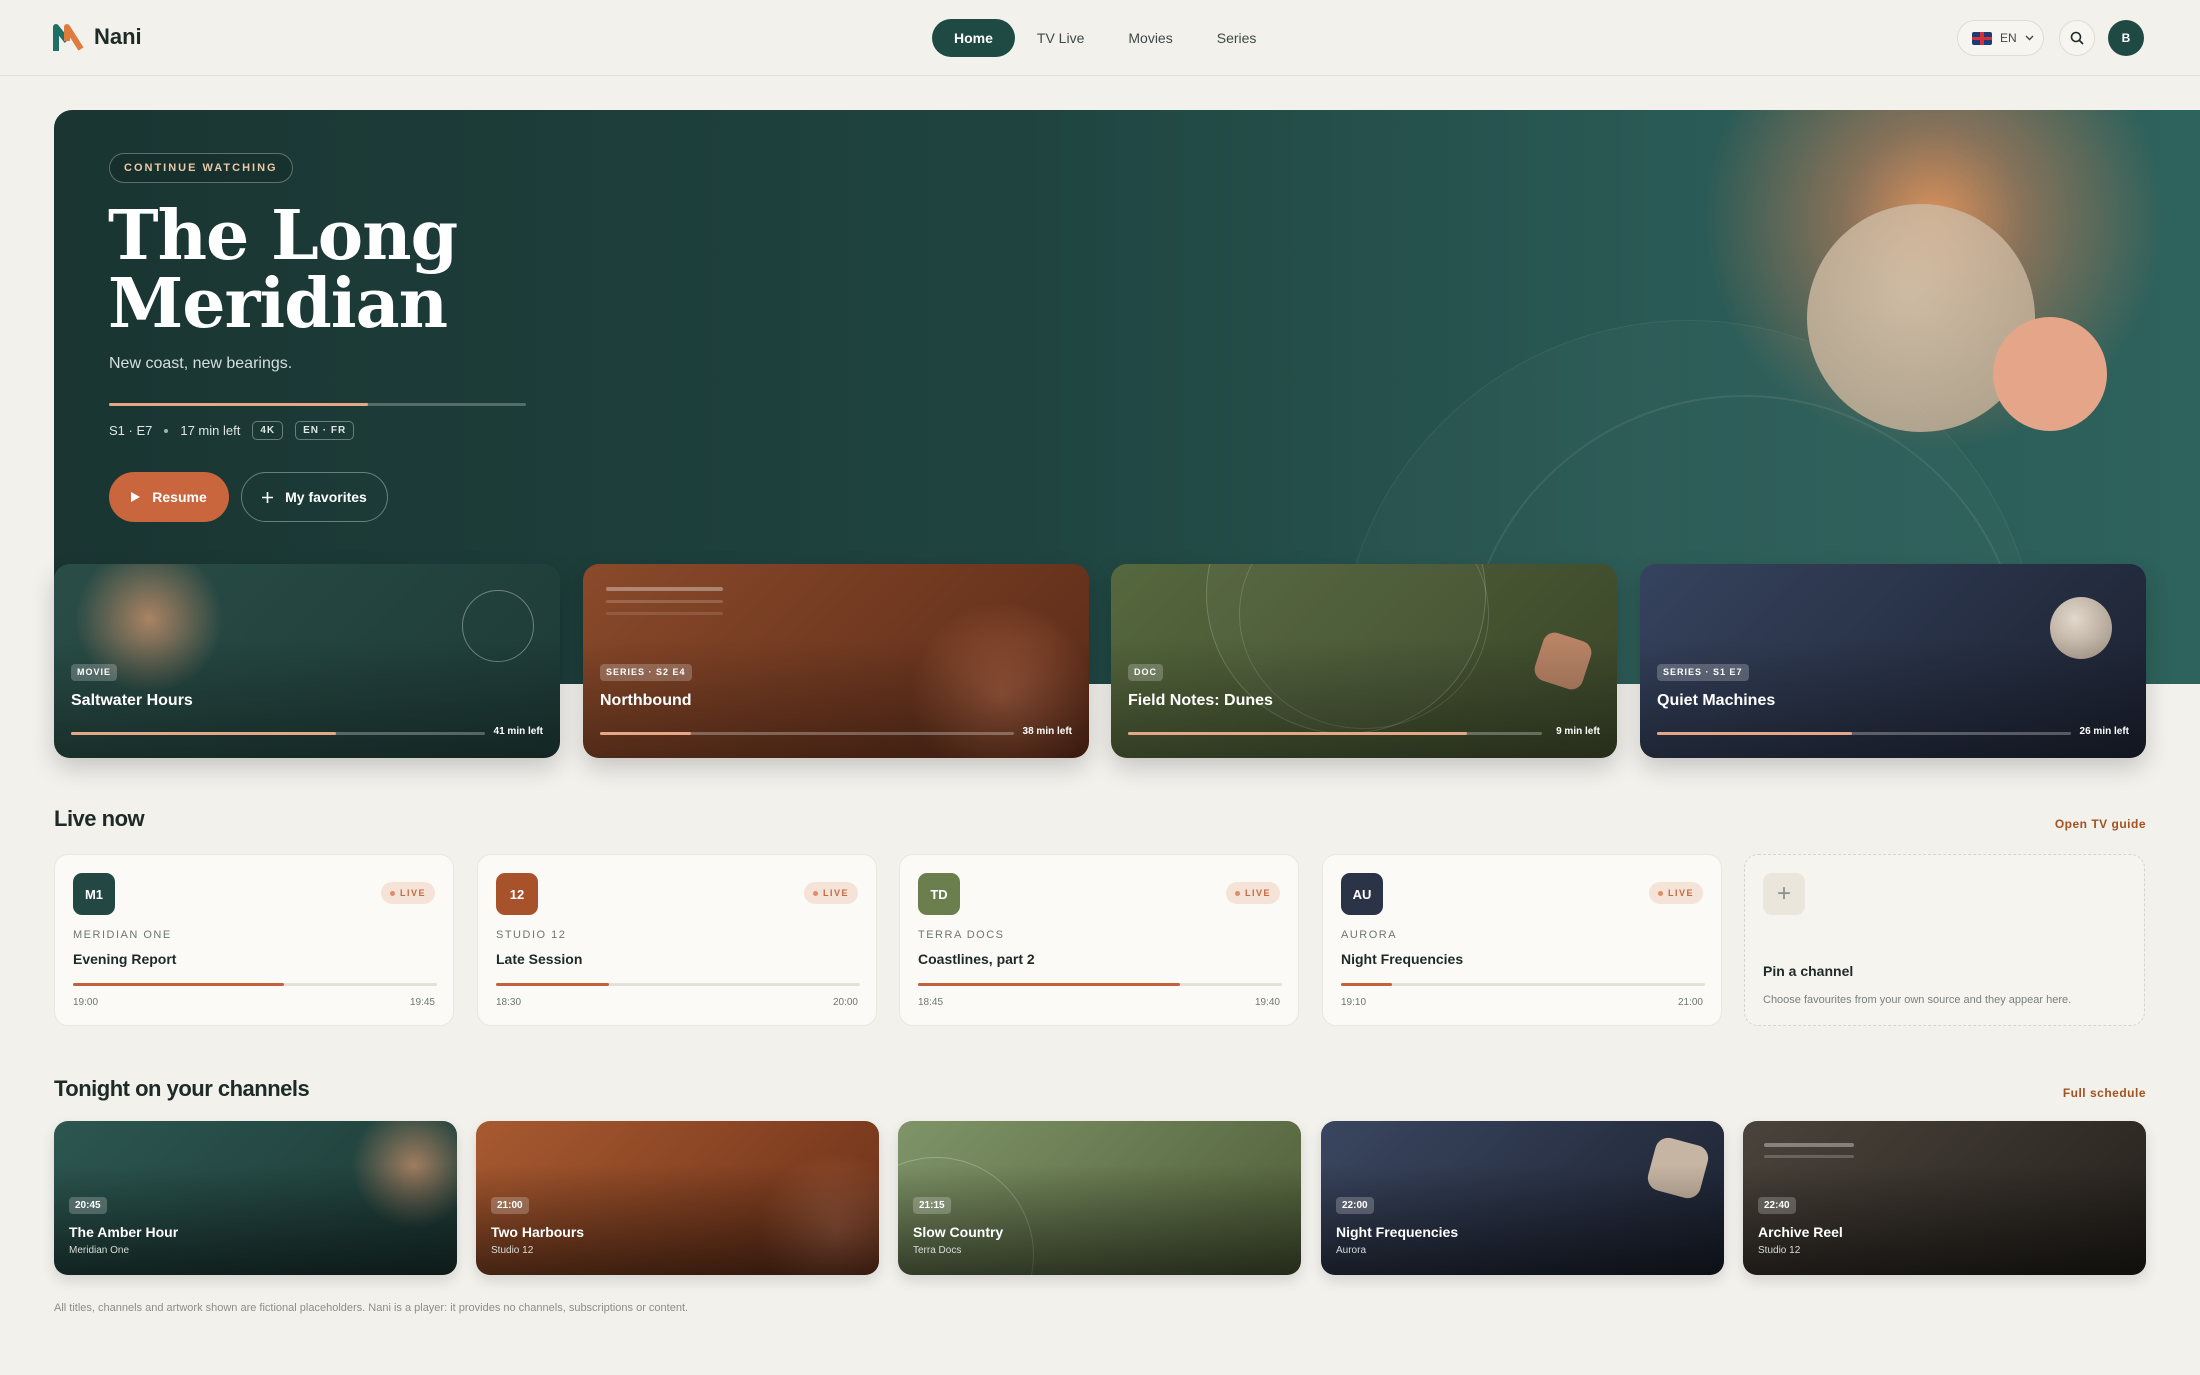  I want to click on audio-tag: EN · FR, so click(325, 430).